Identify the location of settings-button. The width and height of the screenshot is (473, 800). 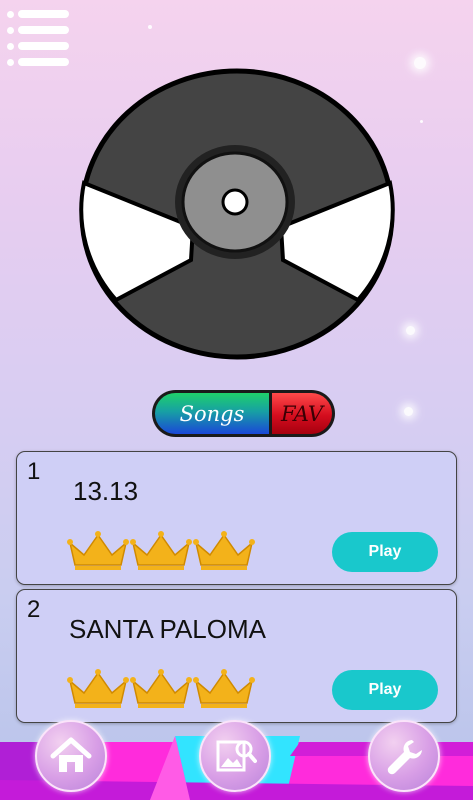
(404, 756).